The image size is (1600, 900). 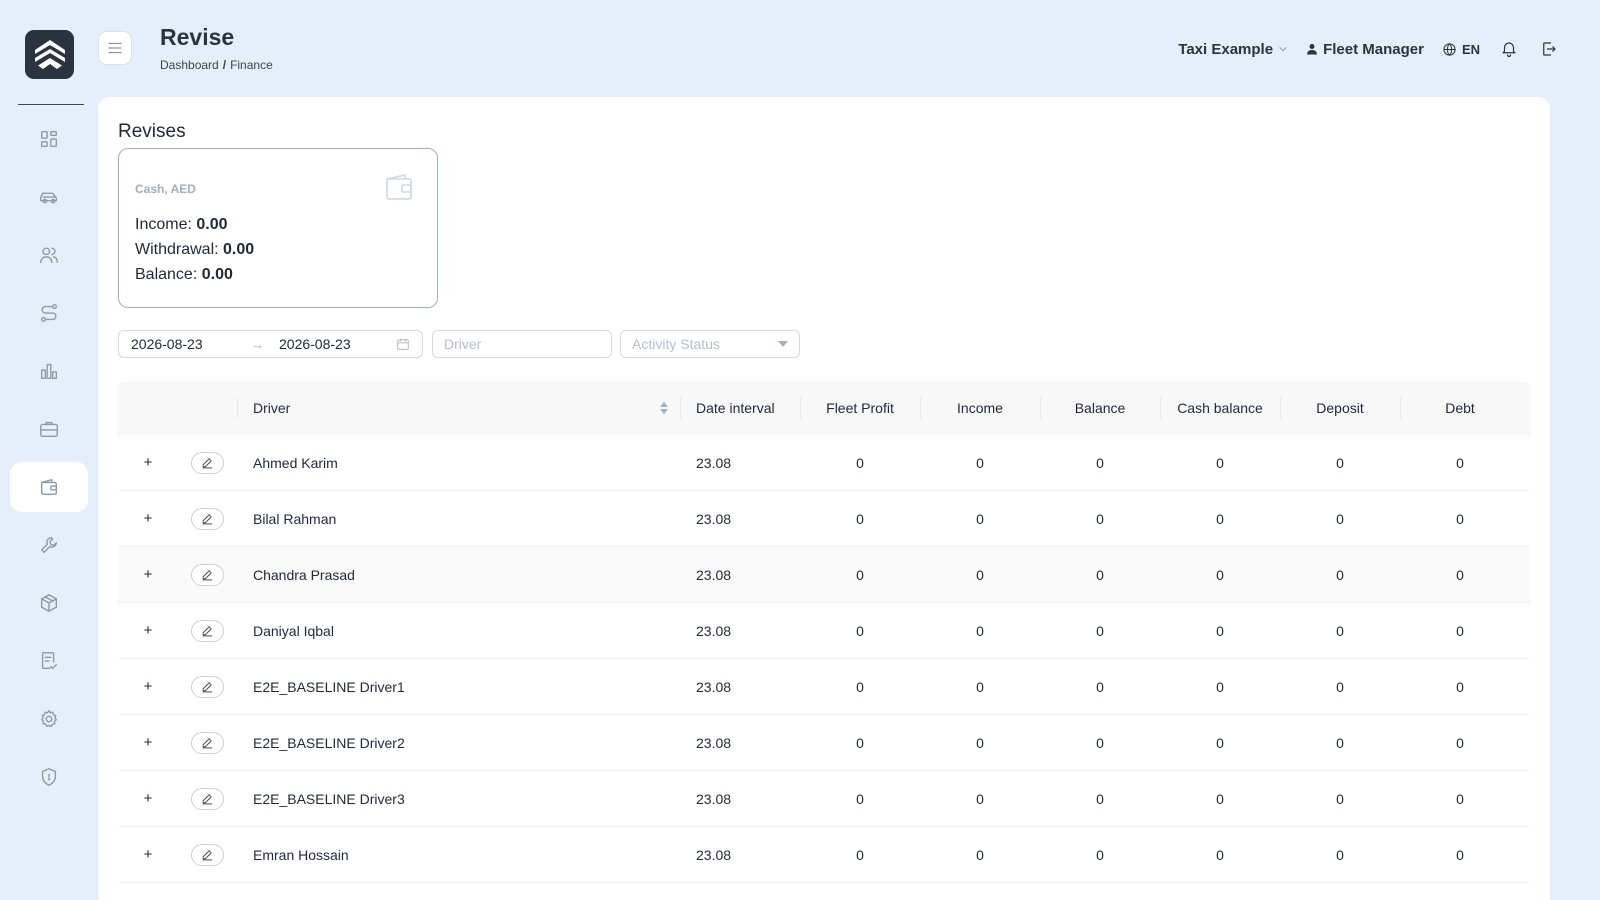 I want to click on sidebar-item-routes, so click(x=49, y=313).